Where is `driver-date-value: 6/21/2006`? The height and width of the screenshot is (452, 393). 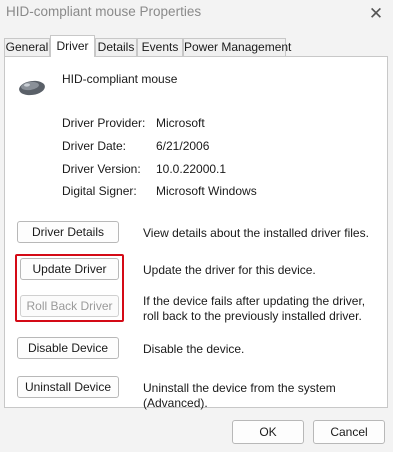
driver-date-value: 6/21/2006 is located at coordinates (183, 146).